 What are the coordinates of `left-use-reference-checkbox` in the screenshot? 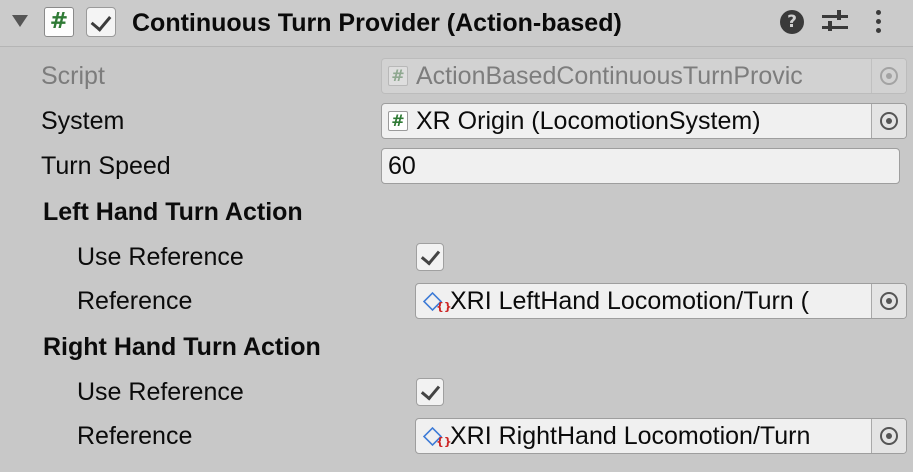 It's located at (430, 257).